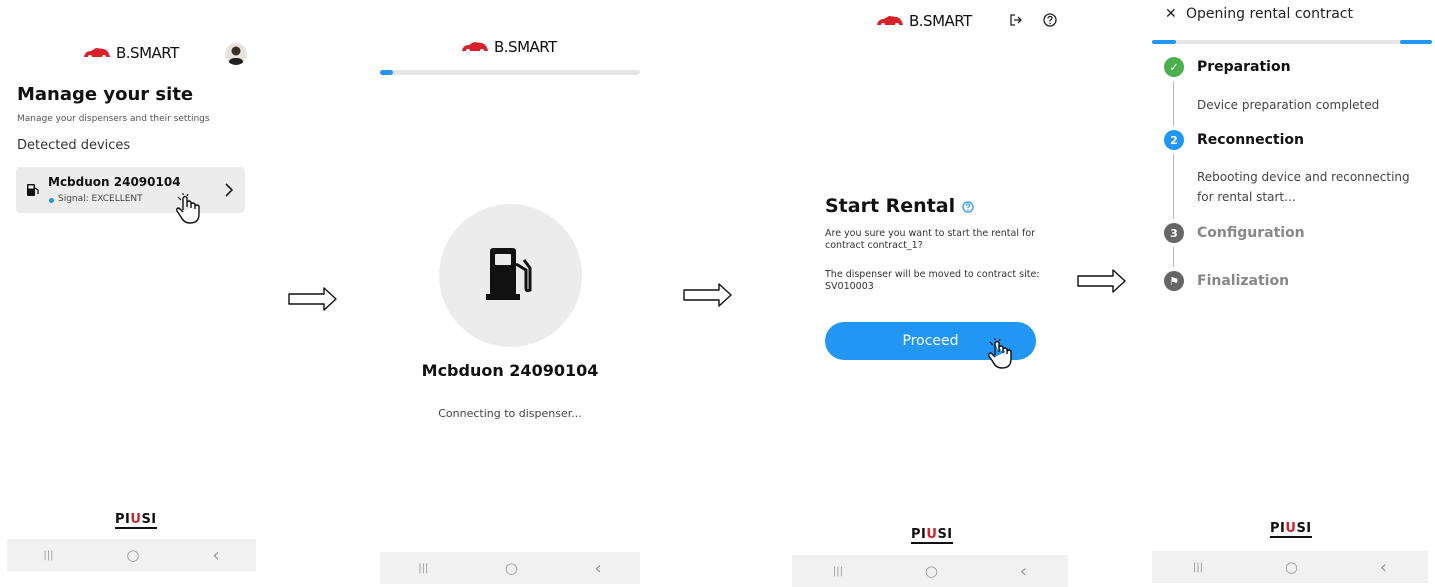 This screenshot has height=587, width=1435. What do you see at coordinates (1050, 20) in the screenshot?
I see `help-icon` at bounding box center [1050, 20].